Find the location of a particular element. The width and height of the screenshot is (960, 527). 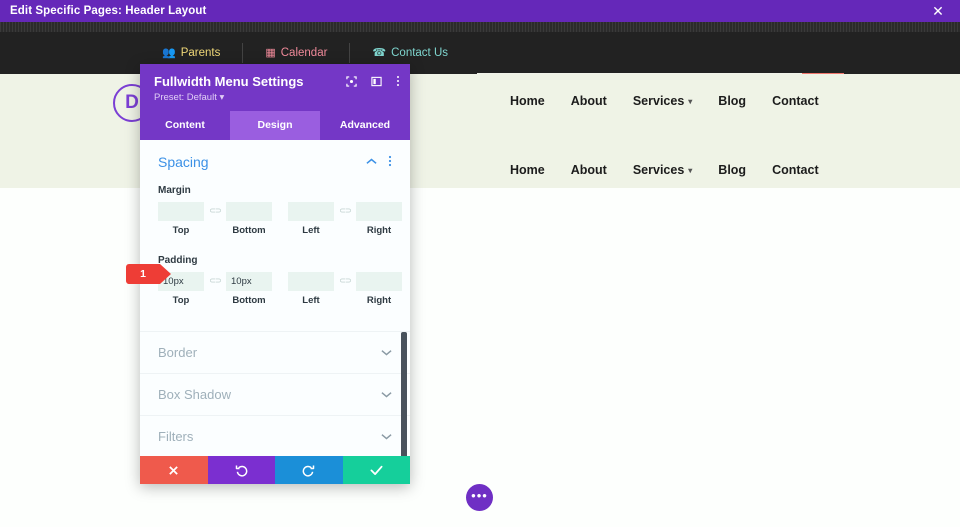

margin-fields: Top ⊂⊃ Bottom Left ⊂⊃ Right is located at coordinates (280, 220).